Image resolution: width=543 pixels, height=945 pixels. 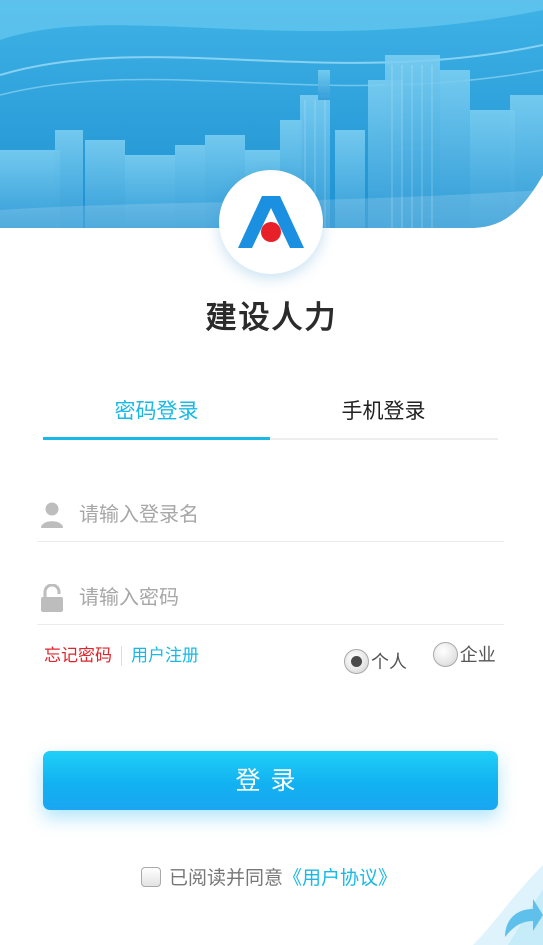 What do you see at coordinates (340, 876) in the screenshot?
I see `user-agreement-link: 《用户协议》` at bounding box center [340, 876].